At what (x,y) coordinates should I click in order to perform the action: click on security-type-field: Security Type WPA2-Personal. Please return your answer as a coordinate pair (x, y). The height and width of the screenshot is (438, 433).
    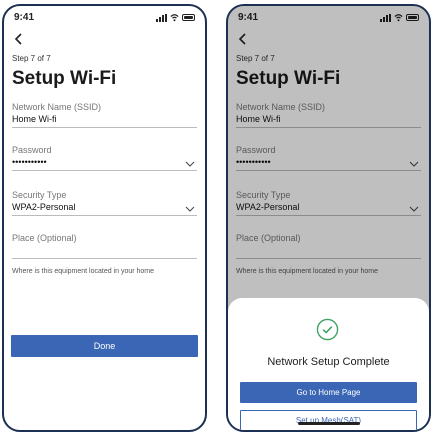
    Looking at the image, I should click on (104, 203).